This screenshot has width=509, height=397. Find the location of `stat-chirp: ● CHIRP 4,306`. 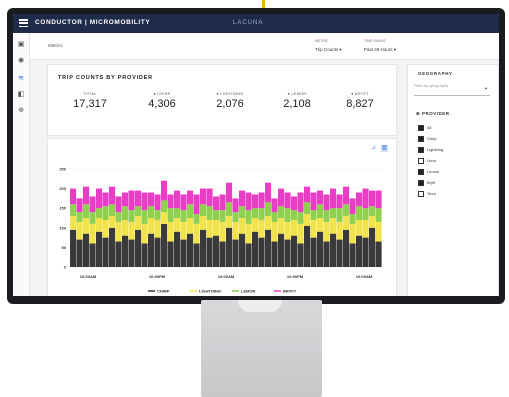

stat-chirp: ● CHIRP 4,306 is located at coordinates (162, 101).